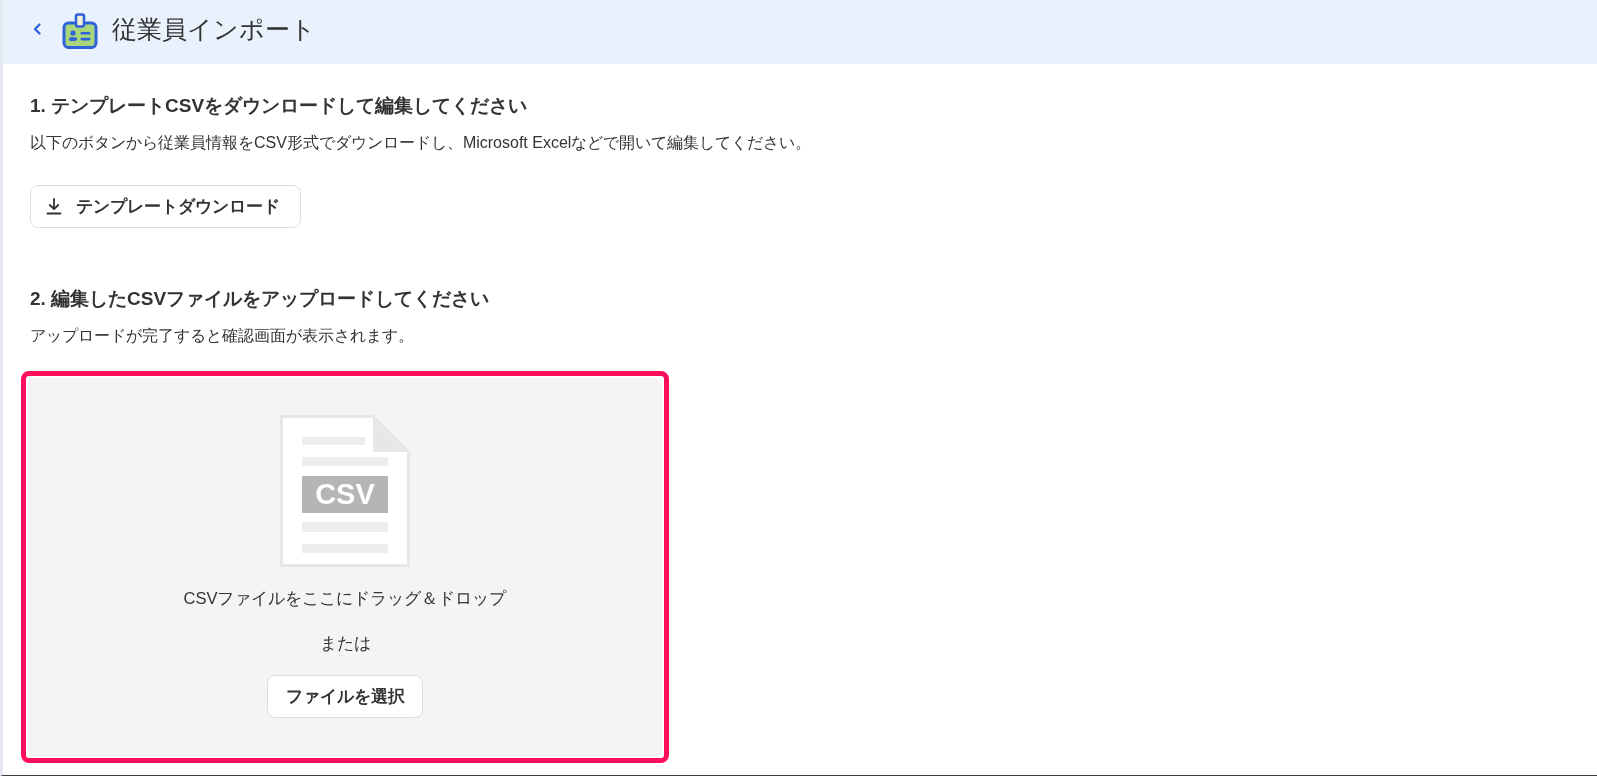 This screenshot has height=776, width=1597. Describe the element at coordinates (214, 29) in the screenshot. I see `page-title: 従業員インポート` at that location.